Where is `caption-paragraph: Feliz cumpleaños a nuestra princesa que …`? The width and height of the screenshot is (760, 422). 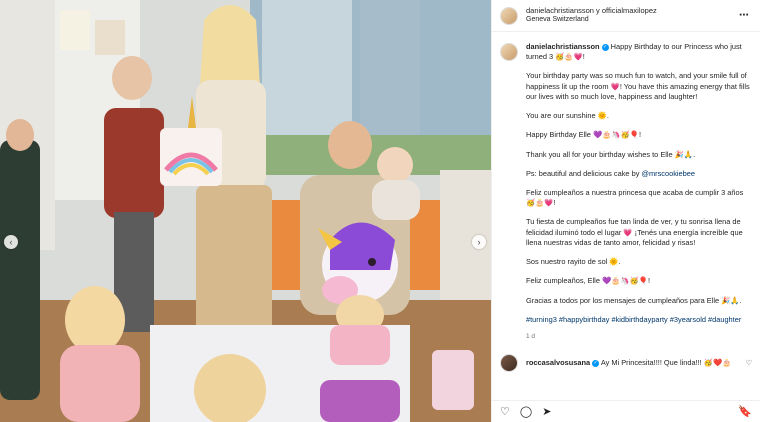
caption-paragraph: Feliz cumpleaños a nuestra princesa que … is located at coordinates (635, 197).